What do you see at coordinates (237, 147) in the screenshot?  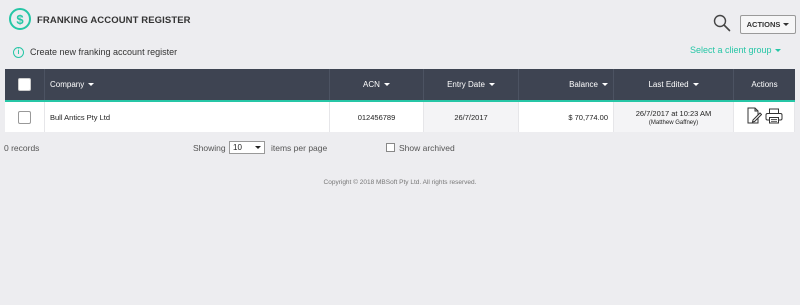 I see `per-page-value: 10` at bounding box center [237, 147].